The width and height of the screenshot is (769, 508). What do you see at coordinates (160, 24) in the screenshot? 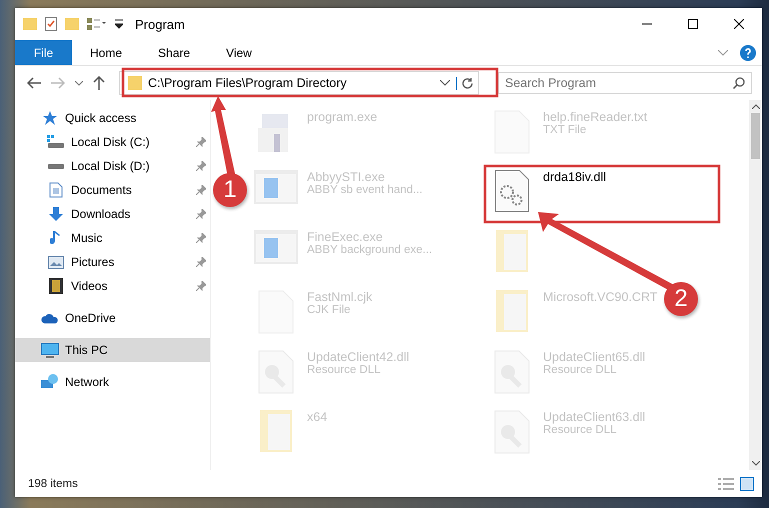
I see `window-title: Program` at bounding box center [160, 24].